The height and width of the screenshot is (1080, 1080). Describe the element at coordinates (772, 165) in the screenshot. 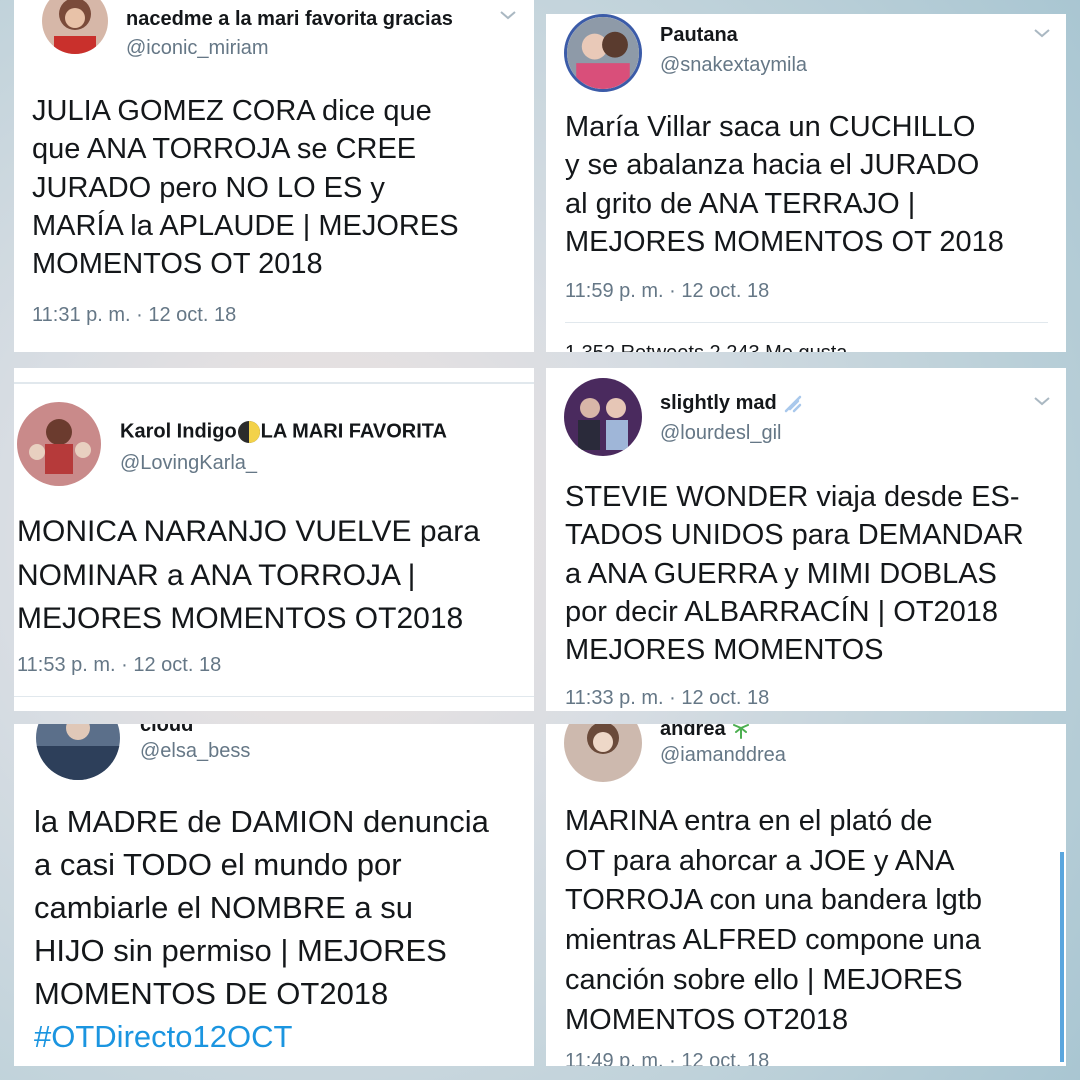

I see `tweet-text-line: y se abalanza hacia el JURADO` at that location.